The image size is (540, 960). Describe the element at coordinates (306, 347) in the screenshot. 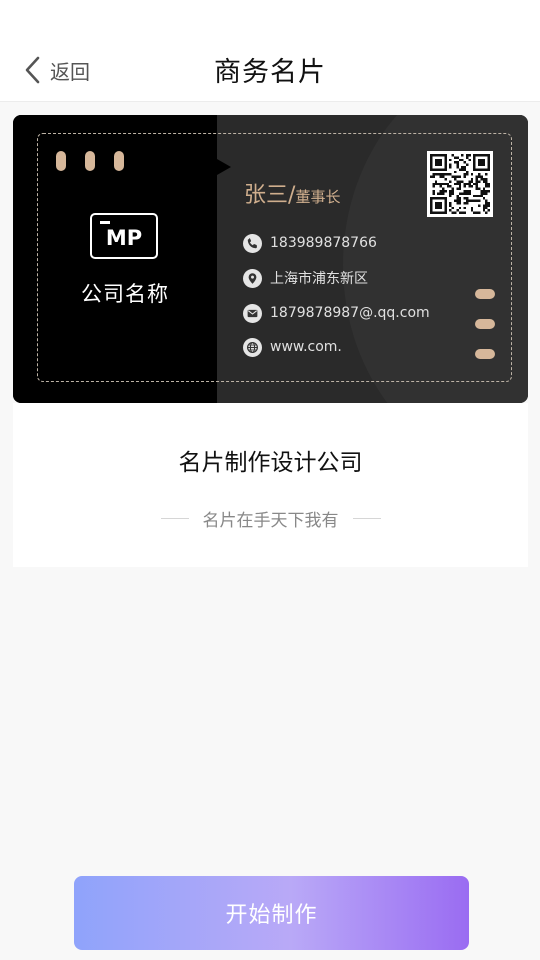

I see `website-text: www.com.` at that location.